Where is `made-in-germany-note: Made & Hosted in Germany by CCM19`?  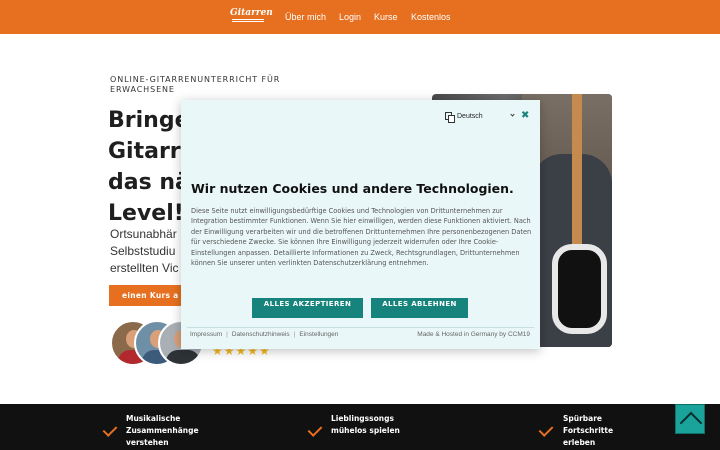 made-in-germany-note: Made & Hosted in Germany by CCM19 is located at coordinates (466, 334).